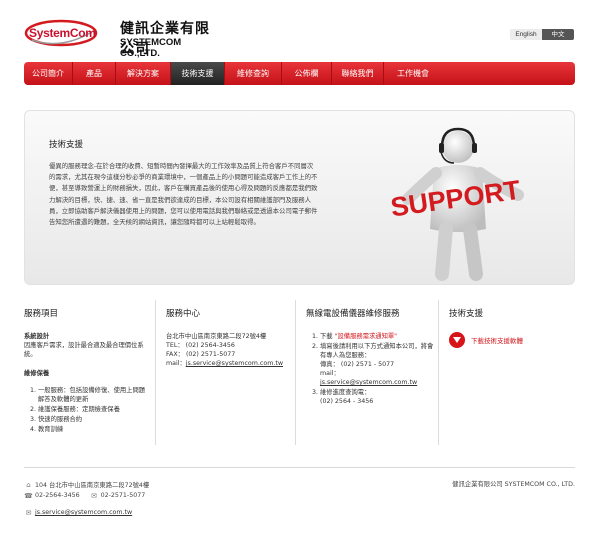  I want to click on support-figure-illustration: SUPPORT, so click(456, 204).